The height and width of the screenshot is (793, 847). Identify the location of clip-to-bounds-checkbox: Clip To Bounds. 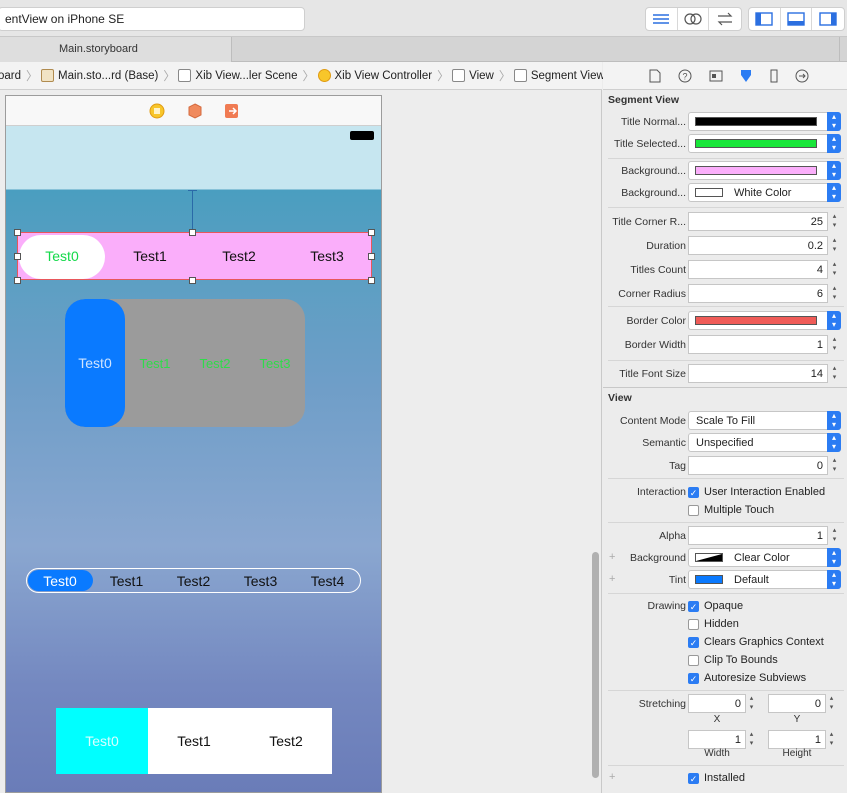
(733, 660).